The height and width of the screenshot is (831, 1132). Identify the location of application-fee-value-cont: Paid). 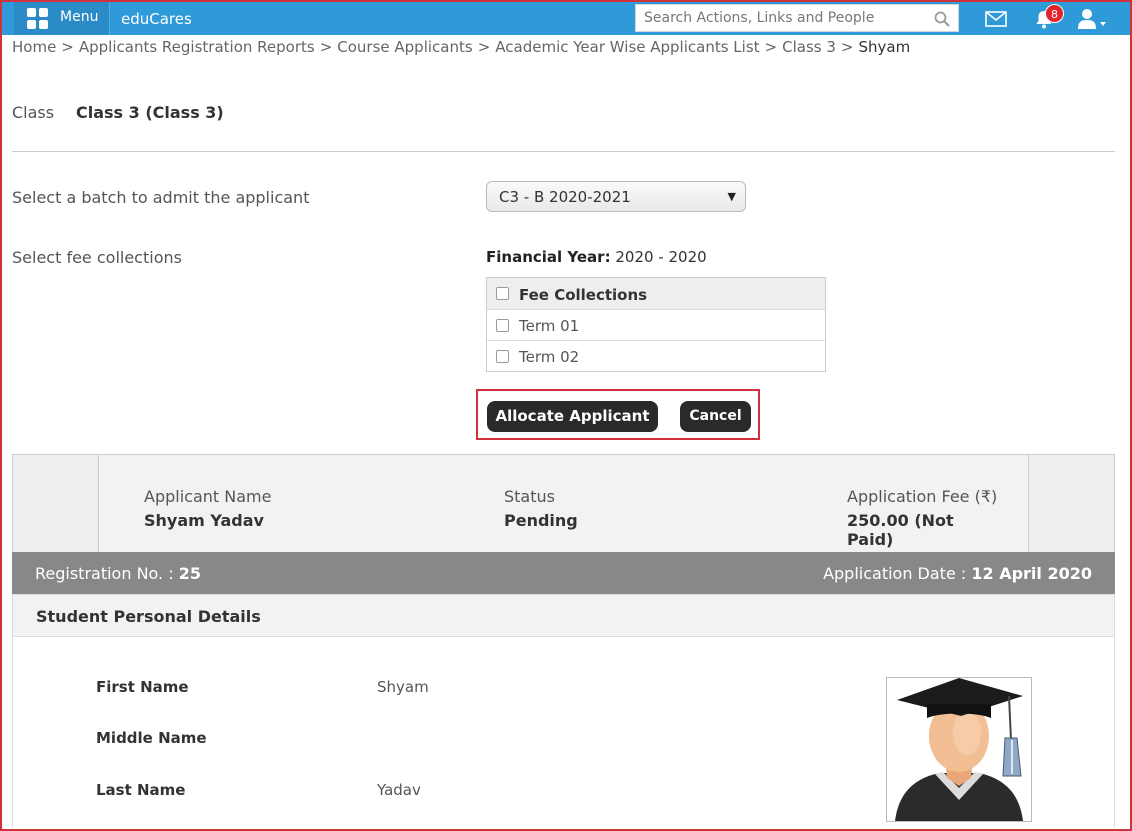
(870, 539).